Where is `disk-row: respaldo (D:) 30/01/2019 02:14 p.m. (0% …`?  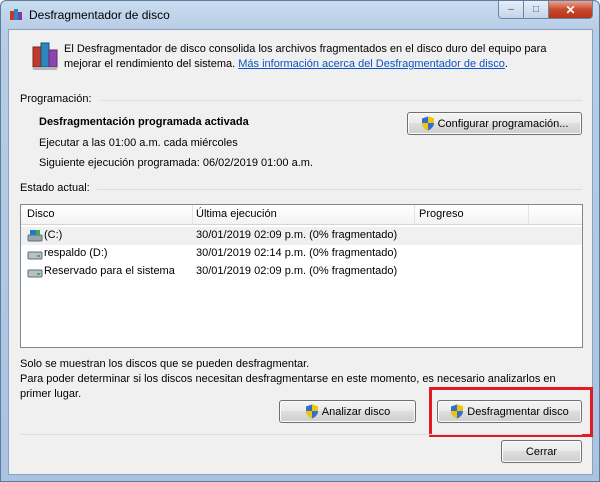 disk-row: respaldo (D:) 30/01/2019 02:14 p.m. (0% … is located at coordinates (301, 254).